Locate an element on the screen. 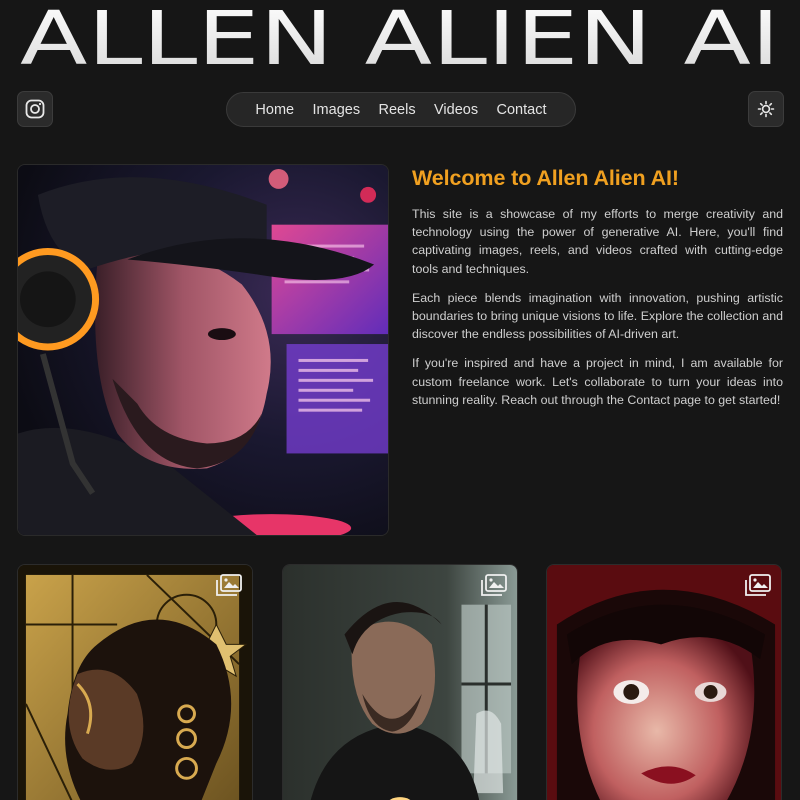  instagram-button is located at coordinates (35, 109).